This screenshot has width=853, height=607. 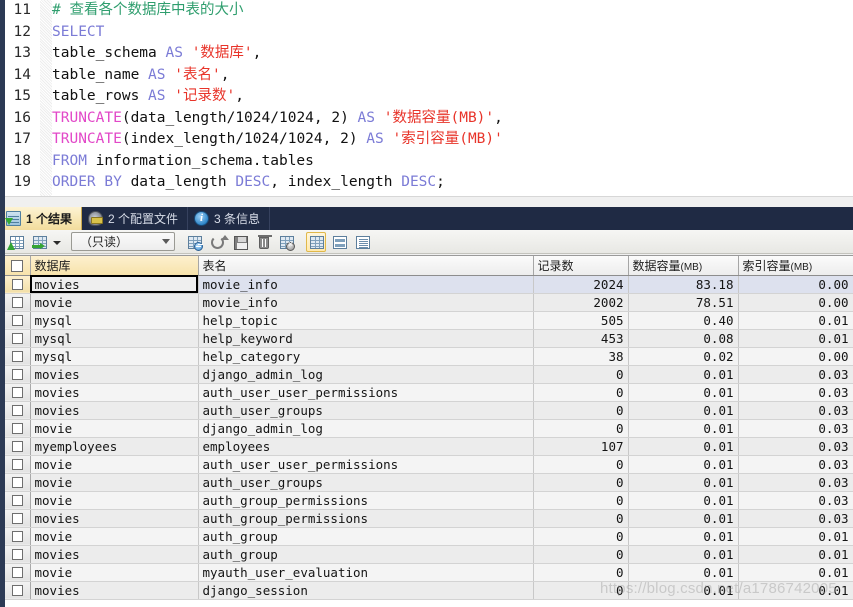 I want to click on text-view-button, so click(x=362, y=242).